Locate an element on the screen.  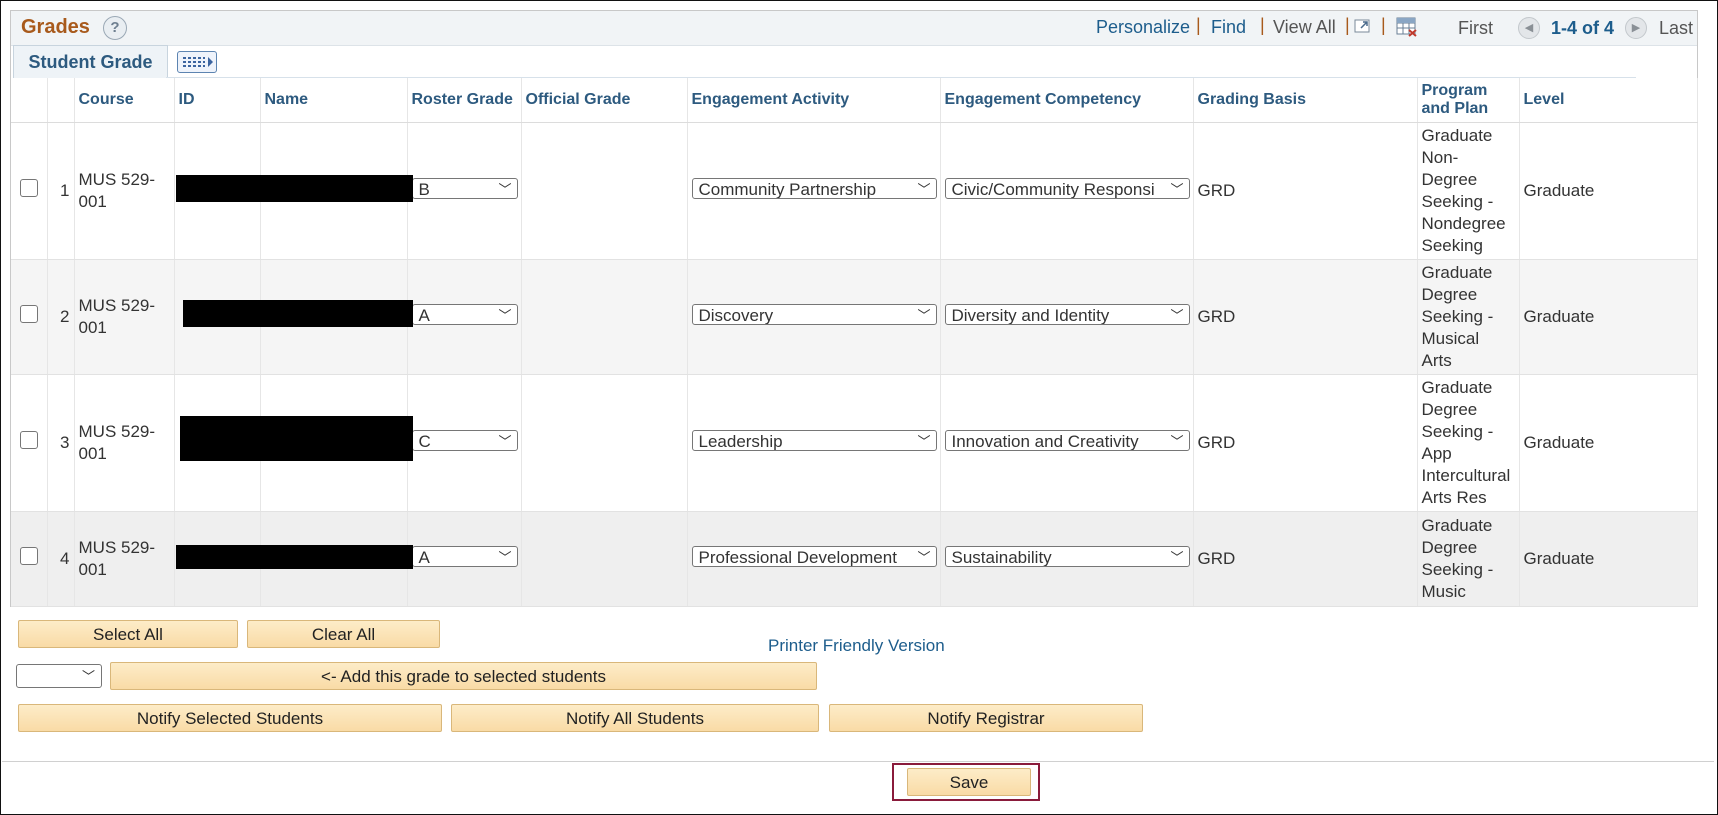
previous-icon: ◀ is located at coordinates (1529, 28).